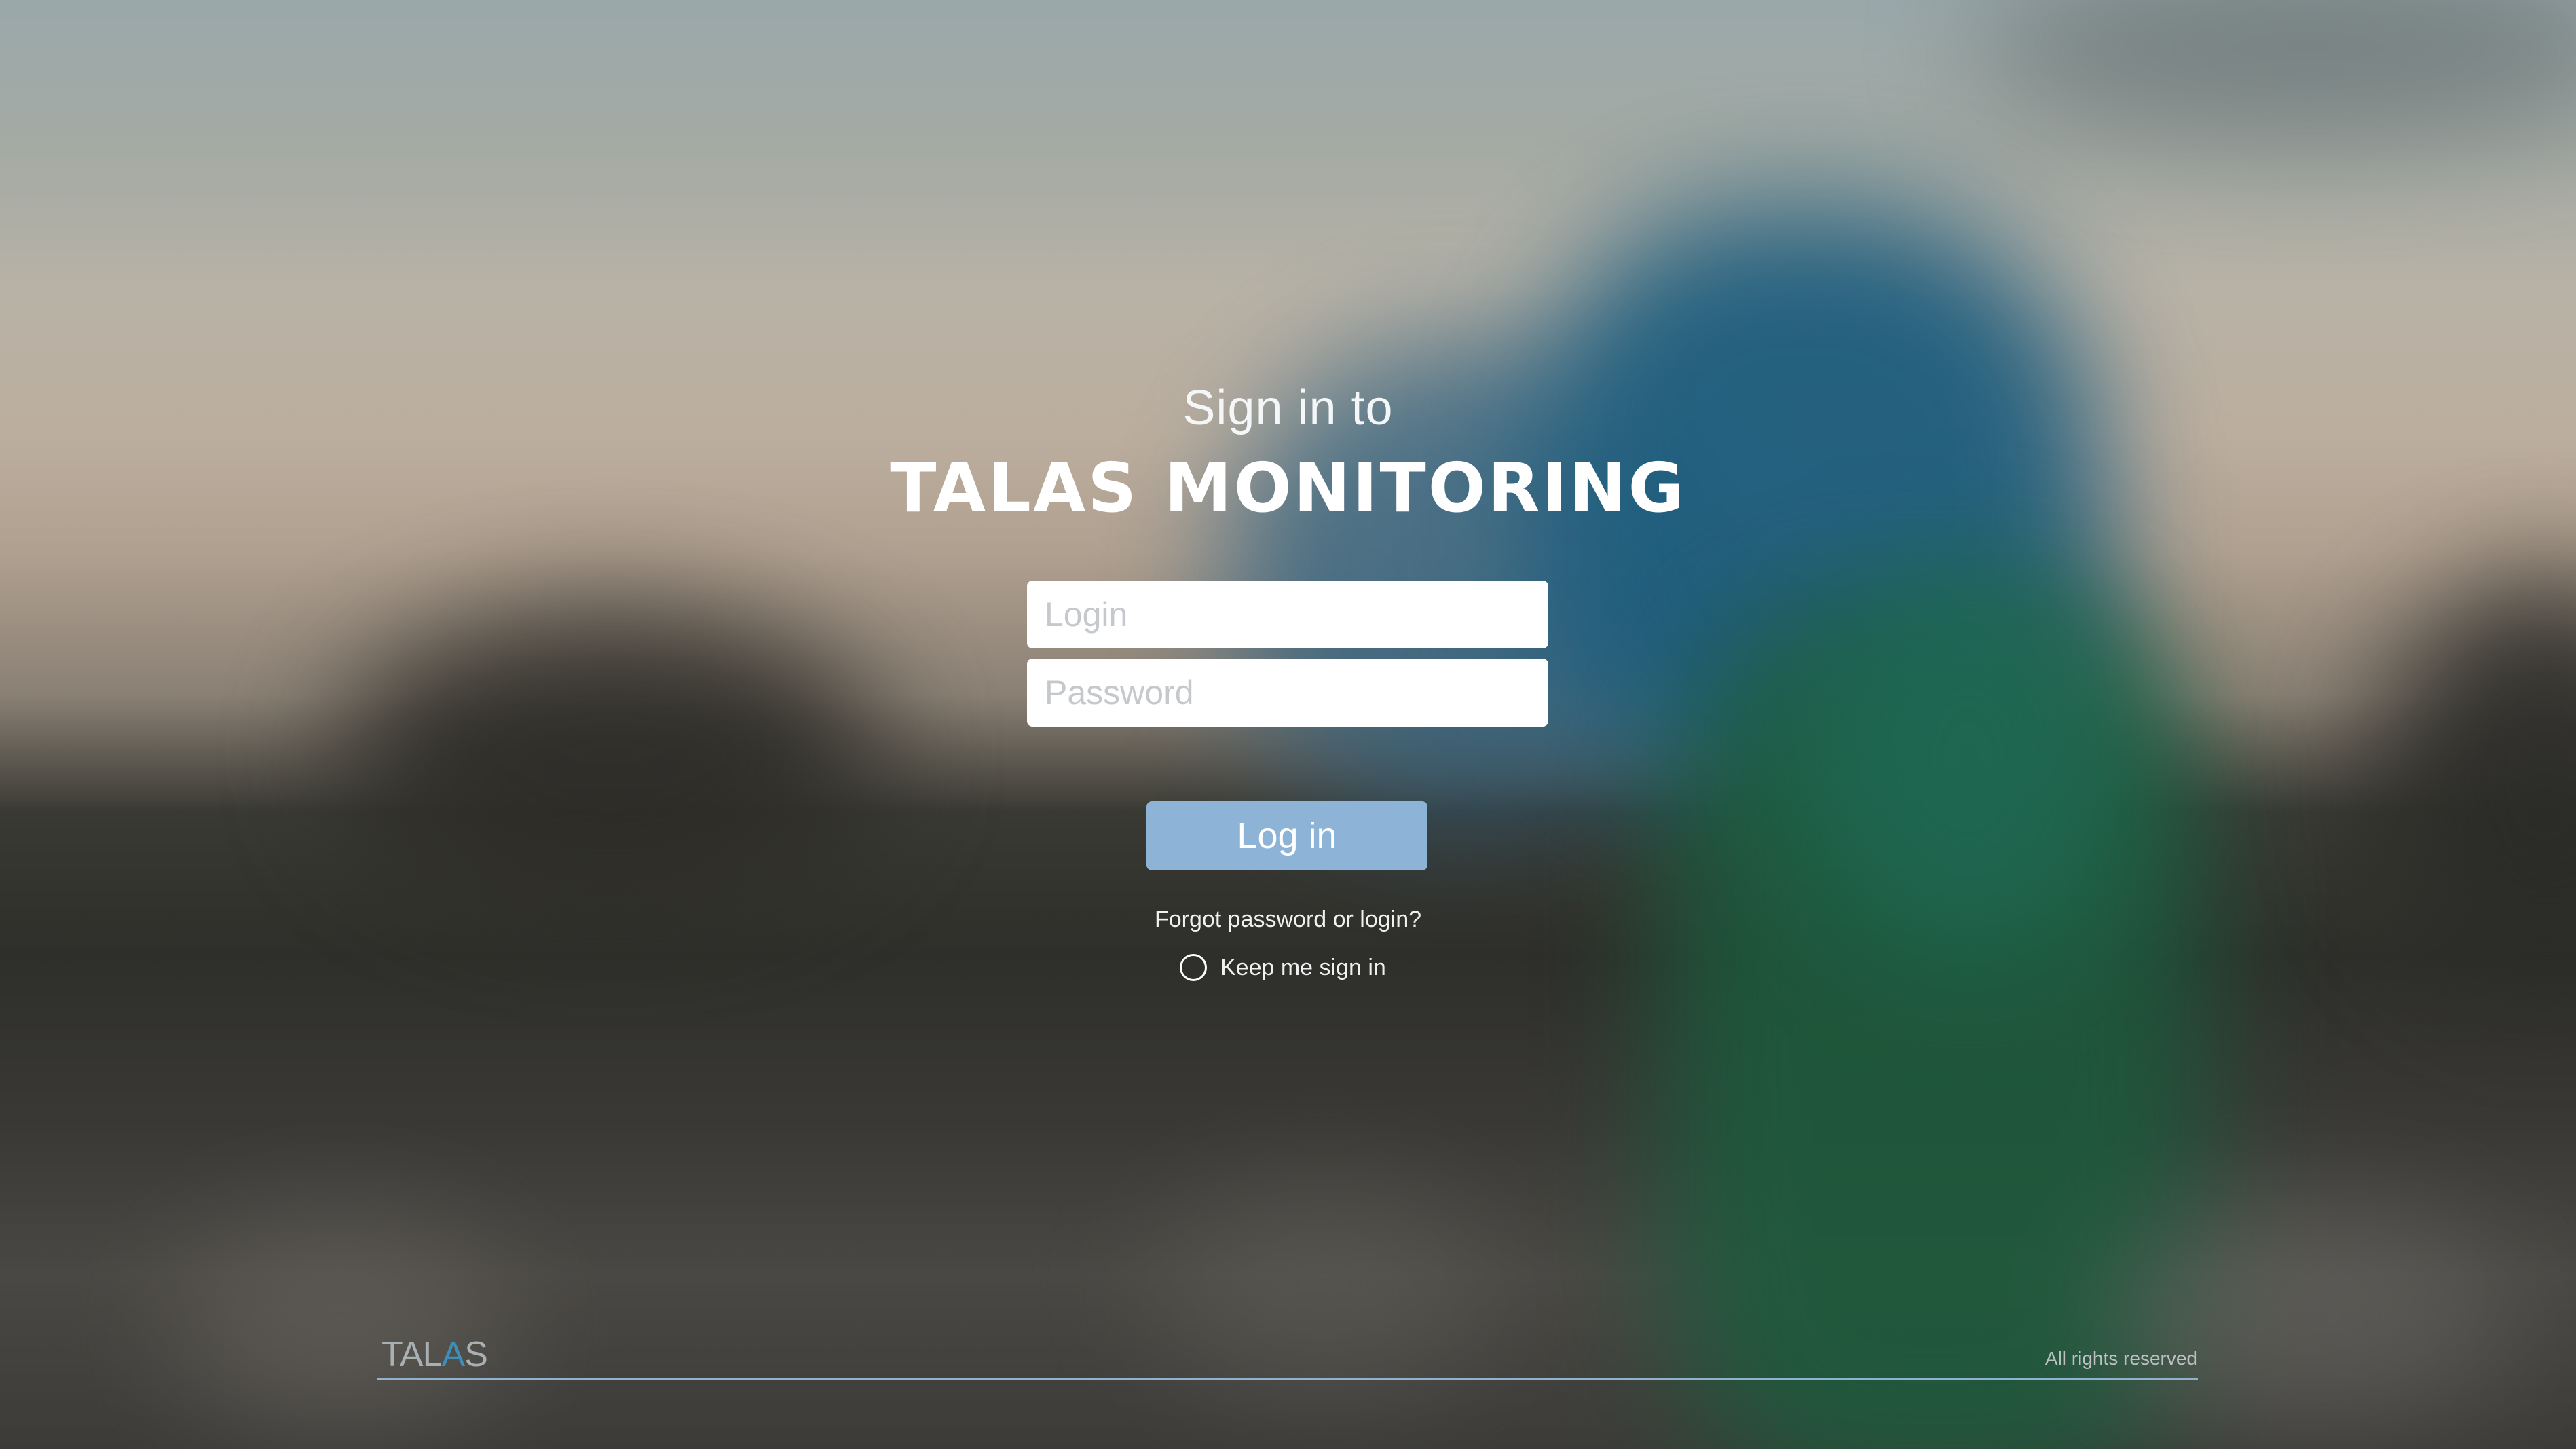 This screenshot has width=2576, height=1449. Describe the element at coordinates (1303, 967) in the screenshot. I see `keep-signed-in-label: Keep me sign in` at that location.